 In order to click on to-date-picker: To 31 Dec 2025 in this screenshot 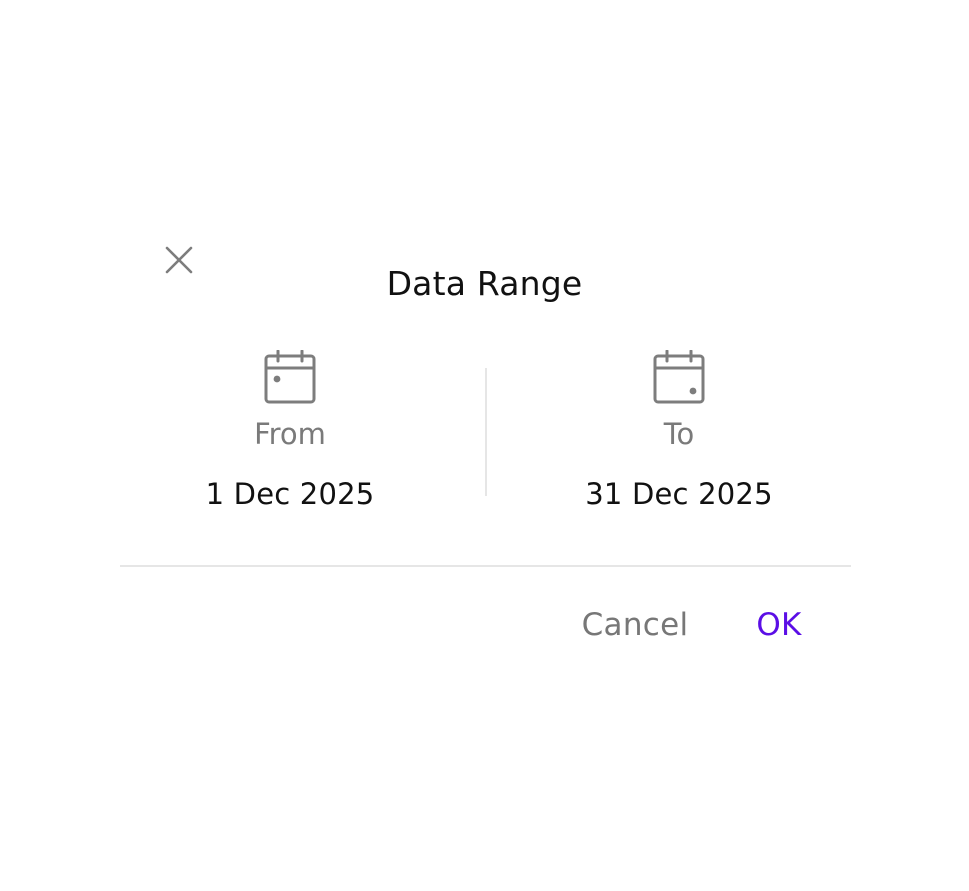, I will do `click(679, 432)`.